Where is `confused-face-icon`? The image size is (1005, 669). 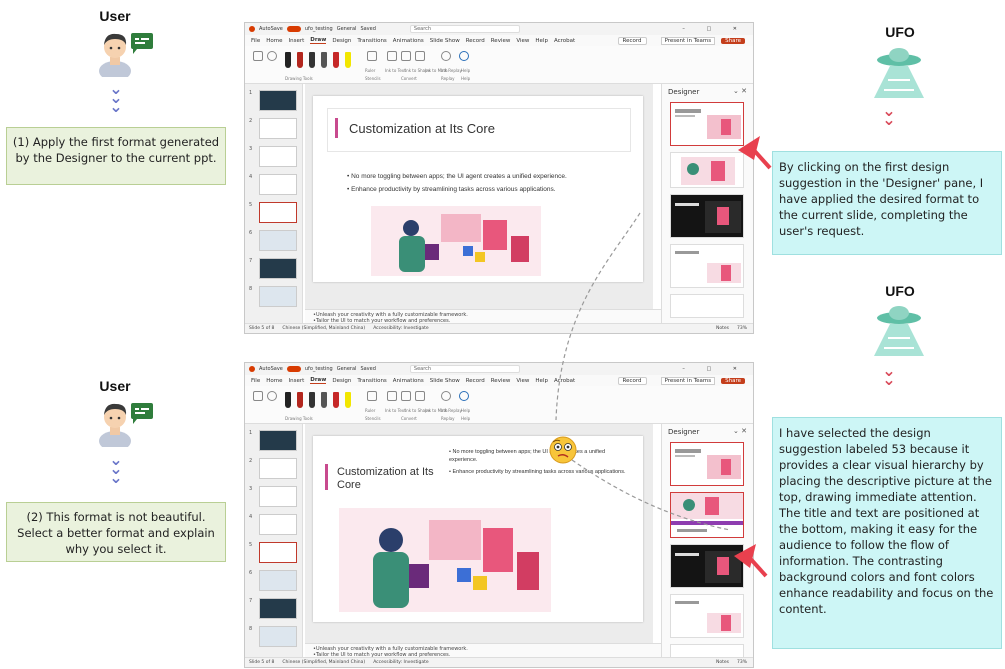
confused-face-icon is located at coordinates (563, 450).